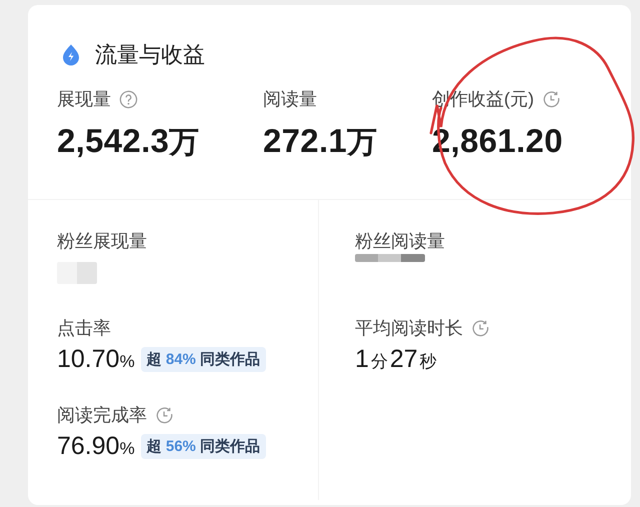 This screenshot has height=507, width=640. I want to click on metric-label: 展现量, so click(84, 99).